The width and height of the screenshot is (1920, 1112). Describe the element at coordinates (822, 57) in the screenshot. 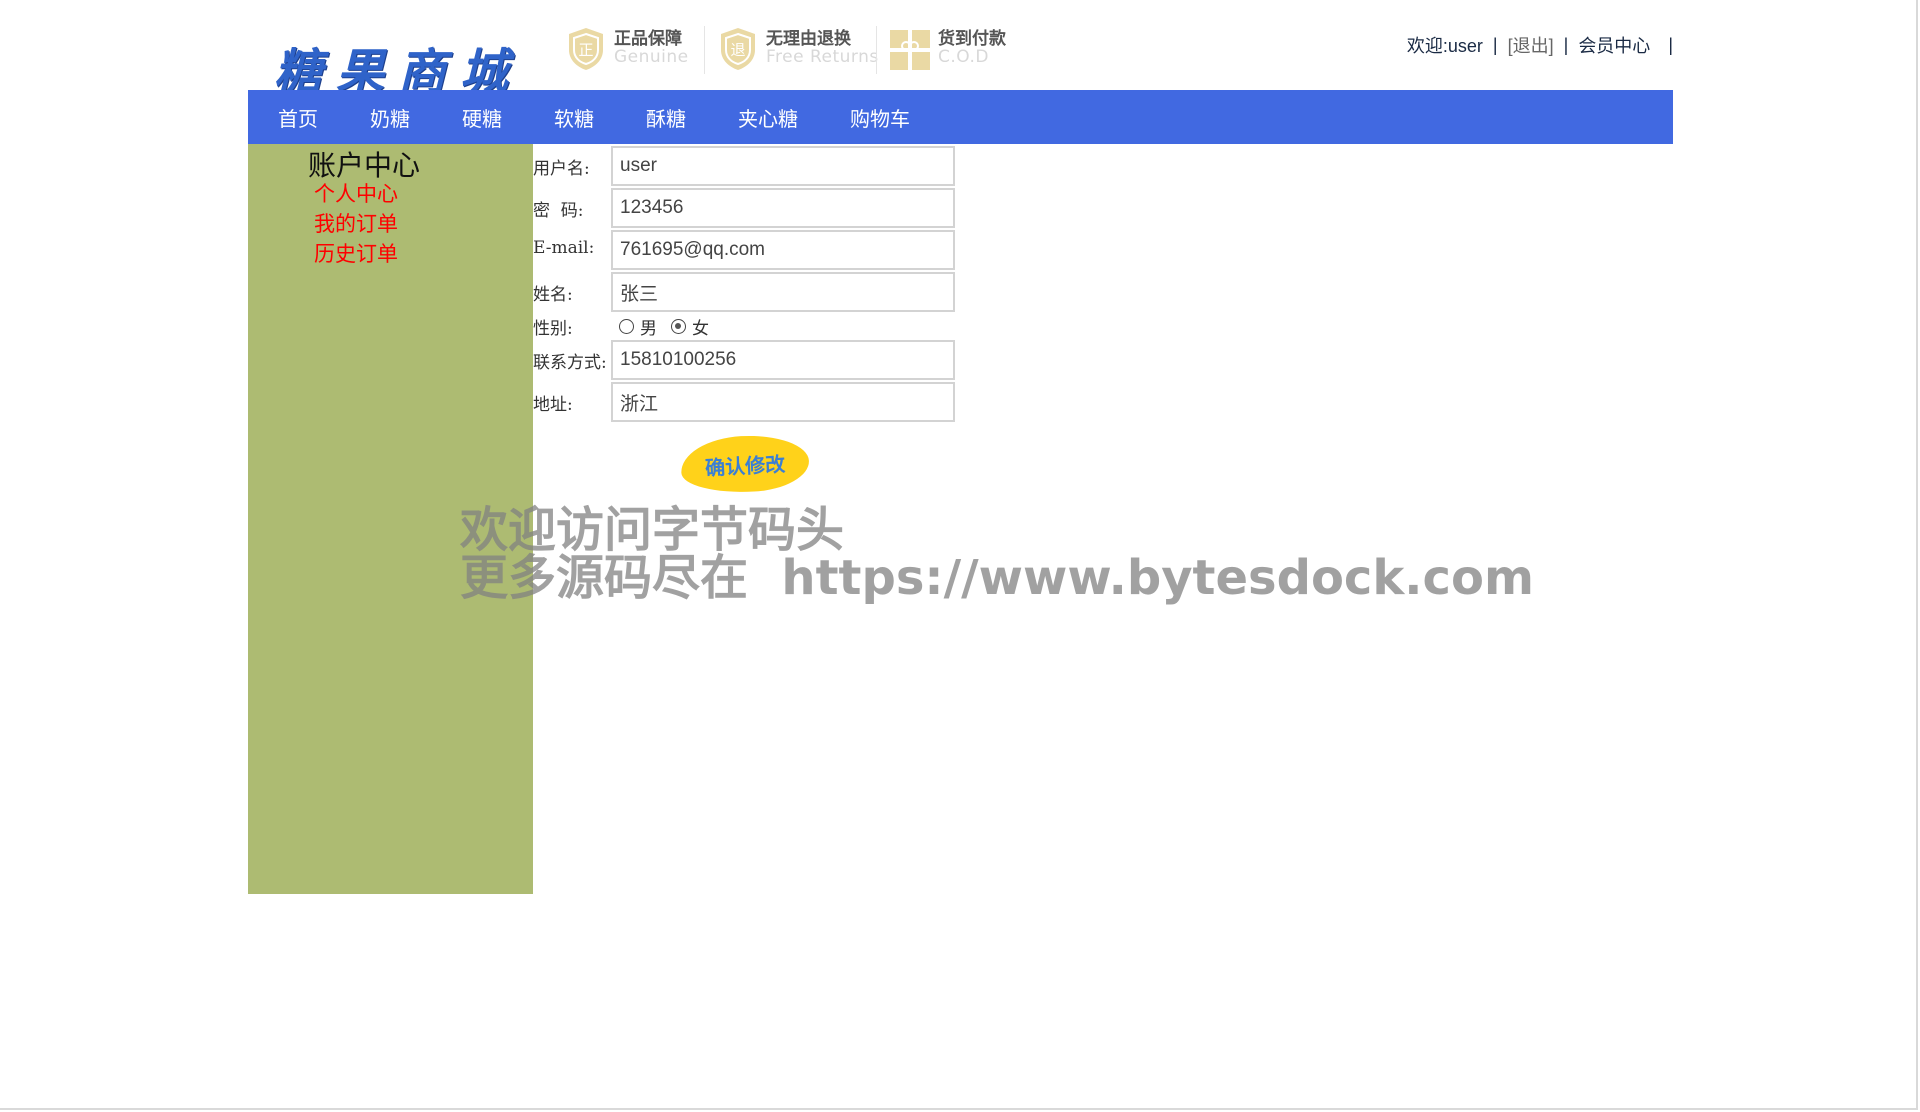

I see `promise-returns-en: Free Returns` at that location.